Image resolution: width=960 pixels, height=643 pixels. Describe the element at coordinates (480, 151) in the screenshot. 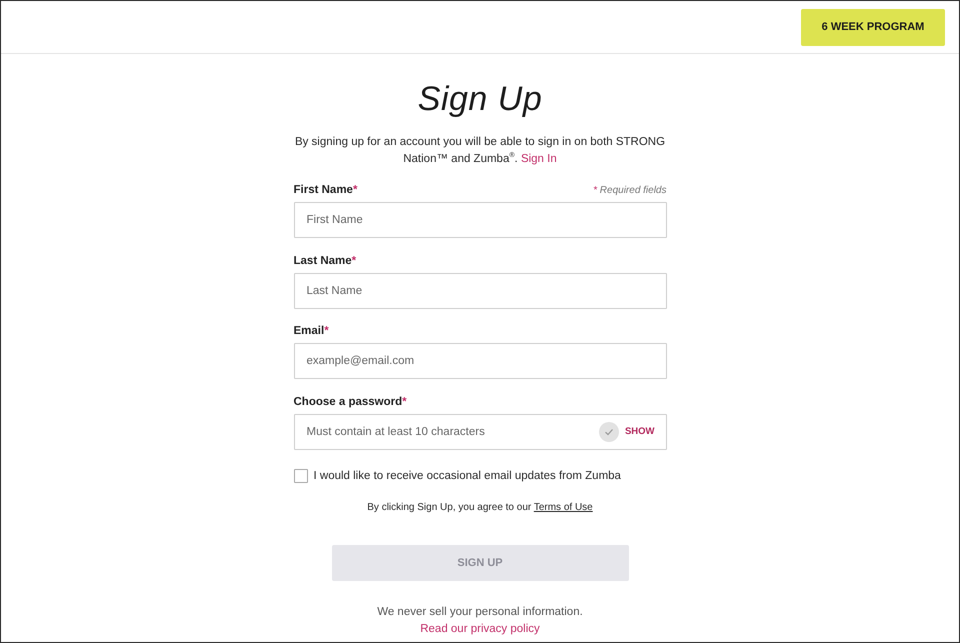

I see `intro-text: By signing up for an account you will be able to sign in on both STRONG Nation™ and Zumba$^{®}$. Sign In` at that location.